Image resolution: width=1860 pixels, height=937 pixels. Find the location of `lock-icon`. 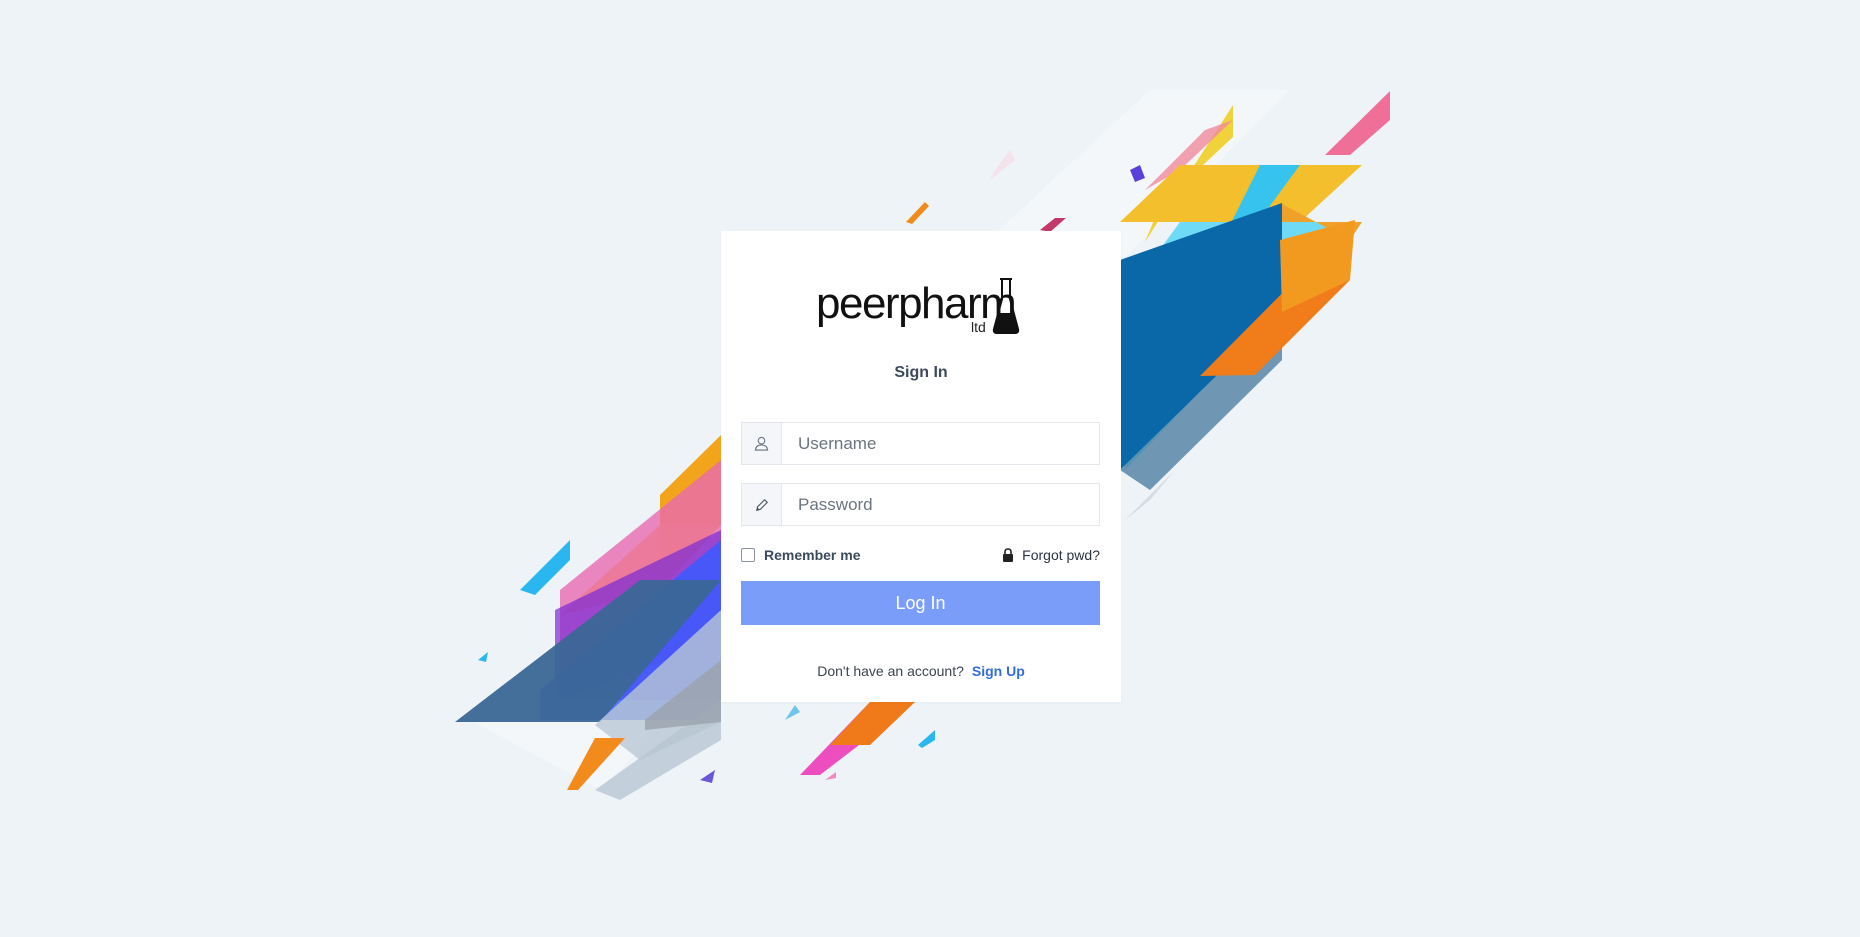

lock-icon is located at coordinates (1008, 555).